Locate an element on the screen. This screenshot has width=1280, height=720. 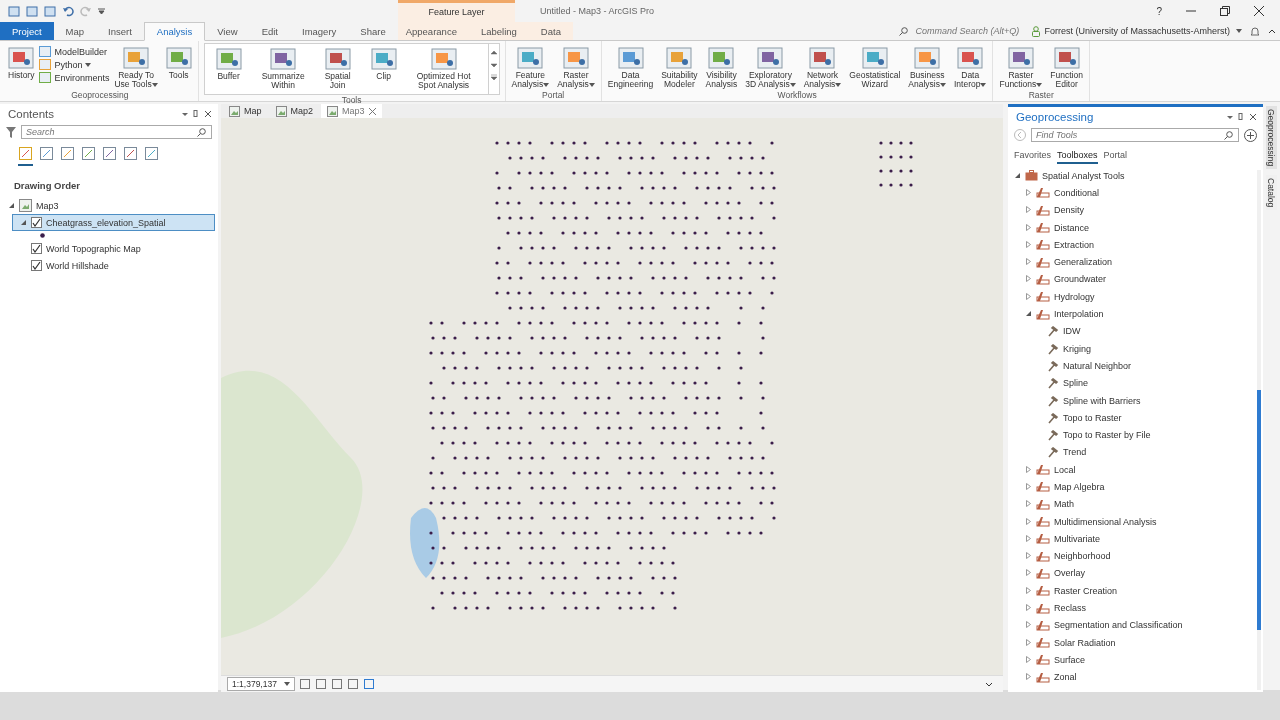
toolset-item: Overlay is located at coordinates (1069, 573).